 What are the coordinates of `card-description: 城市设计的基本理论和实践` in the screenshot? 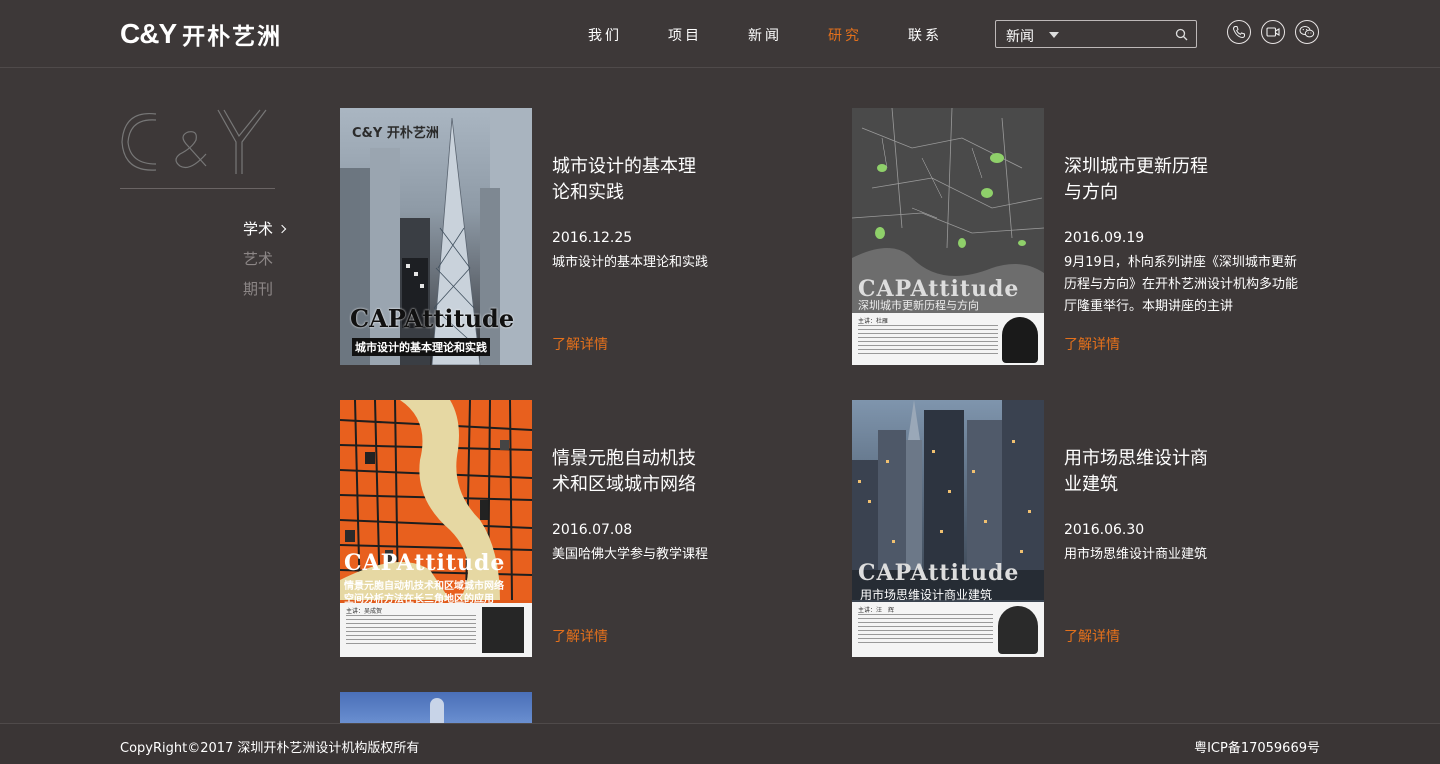 It's located at (630, 262).